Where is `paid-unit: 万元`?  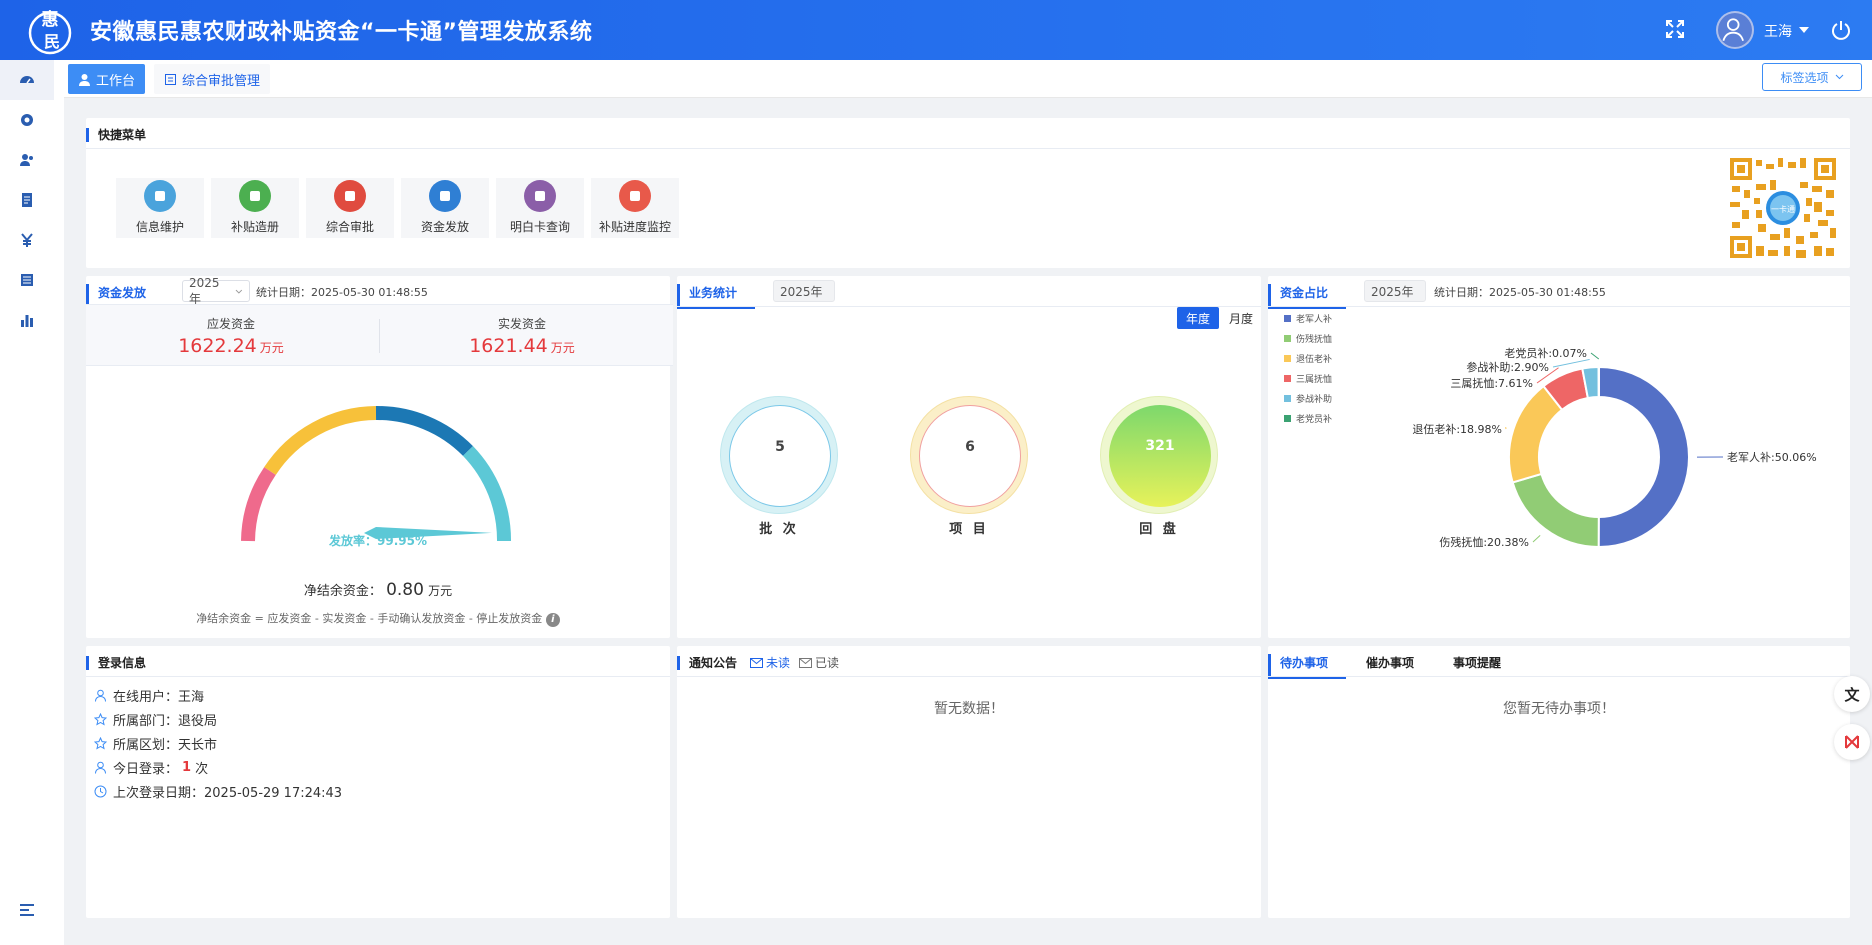
paid-unit: 万元 is located at coordinates (562, 348).